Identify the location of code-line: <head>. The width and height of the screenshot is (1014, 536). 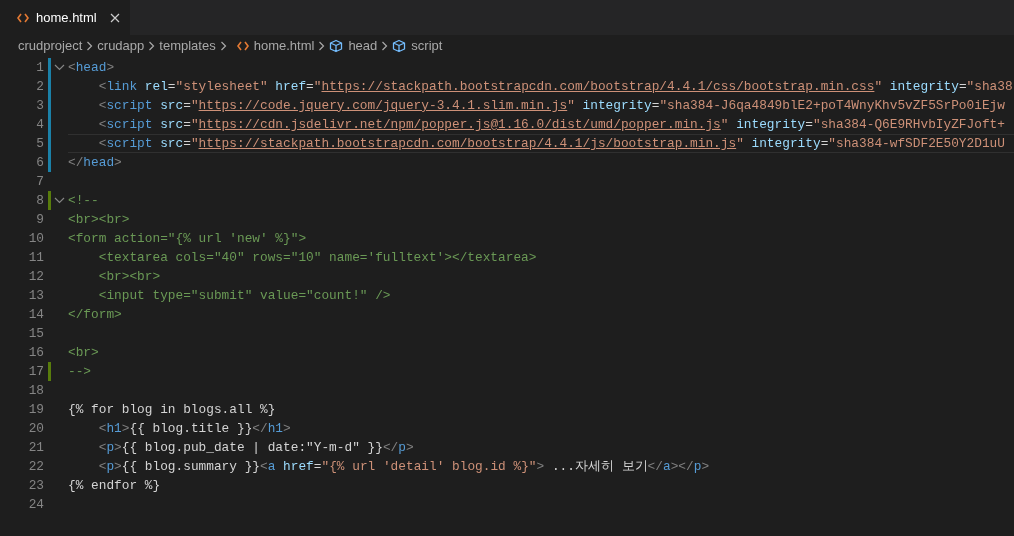
(91, 67).